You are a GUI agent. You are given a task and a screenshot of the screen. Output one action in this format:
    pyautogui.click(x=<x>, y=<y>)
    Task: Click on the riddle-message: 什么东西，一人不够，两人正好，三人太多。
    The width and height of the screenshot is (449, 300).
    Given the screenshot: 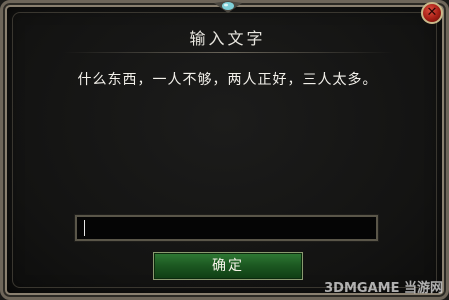 What is the action you would take?
    pyautogui.click(x=227, y=80)
    